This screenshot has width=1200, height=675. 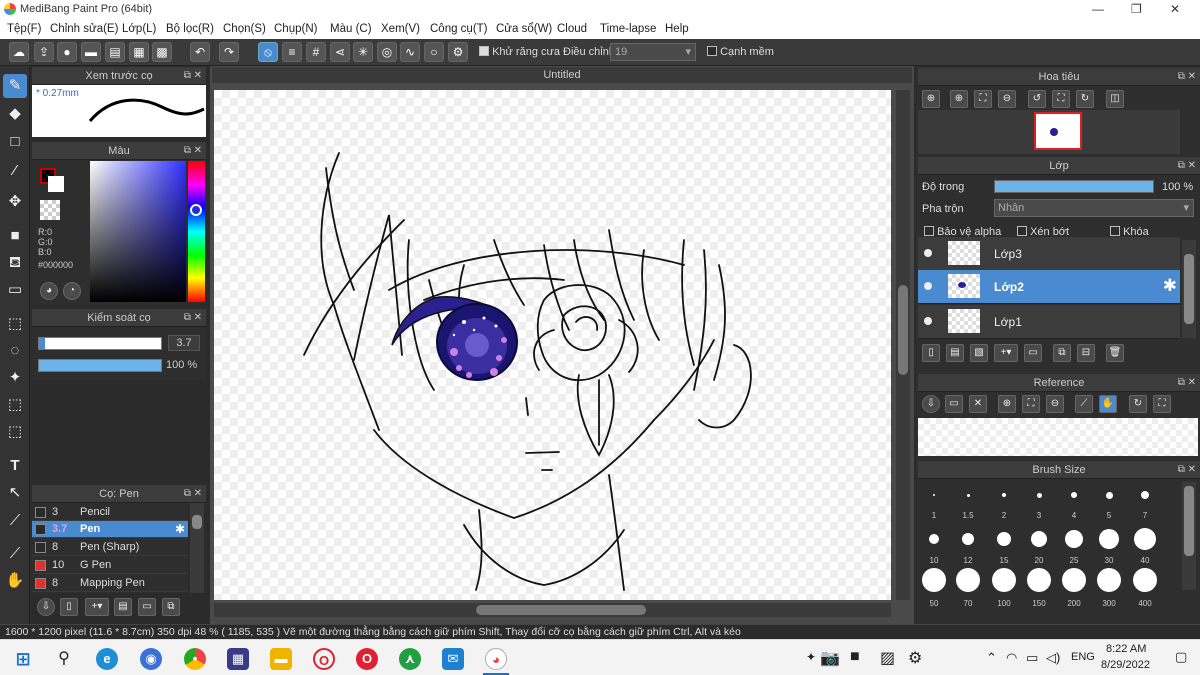 I want to click on layer-folder-icon: ▭, so click(x=1033, y=353).